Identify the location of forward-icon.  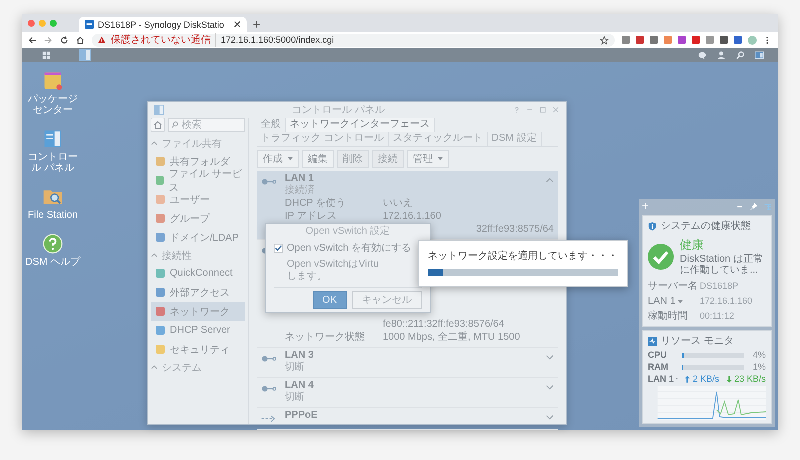
(48, 40).